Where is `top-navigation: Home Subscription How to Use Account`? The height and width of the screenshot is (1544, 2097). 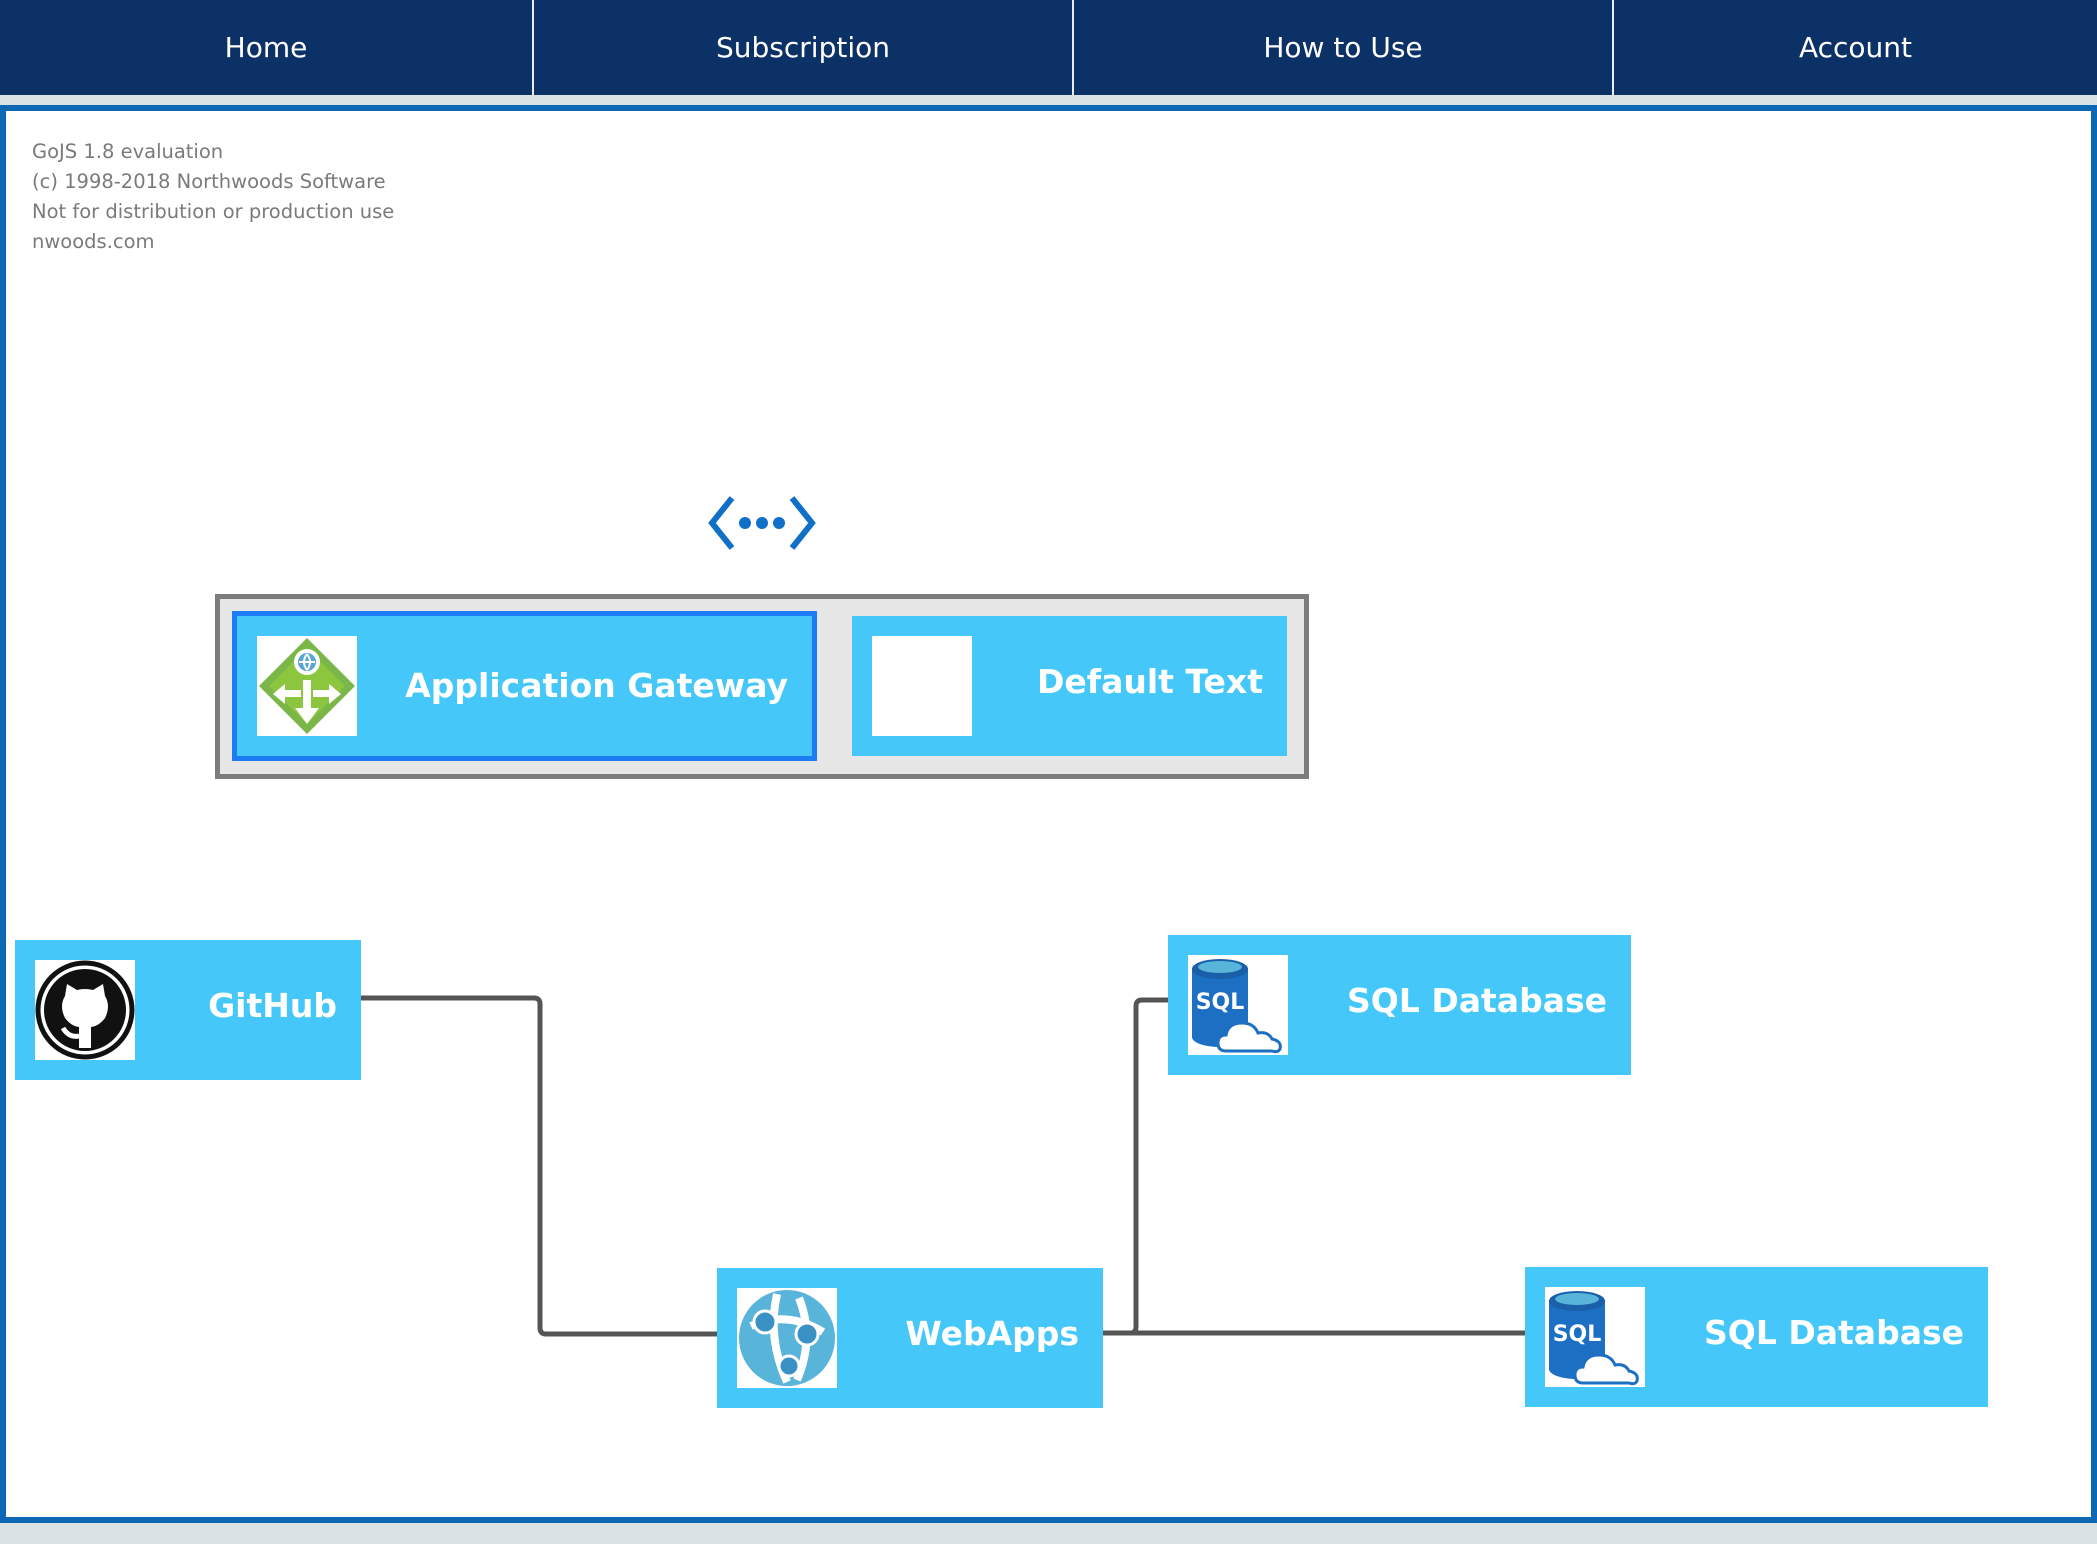
top-navigation: Home Subscription How to Use Account is located at coordinates (1048, 47).